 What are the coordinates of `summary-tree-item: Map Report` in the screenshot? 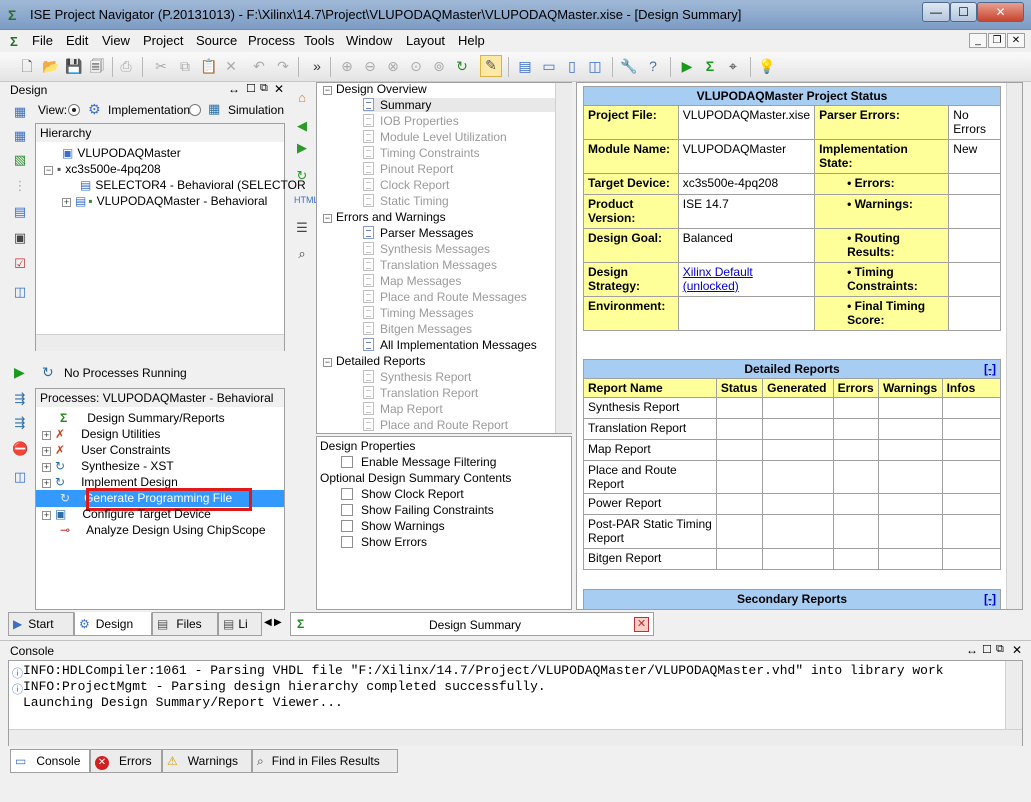 It's located at (403, 409).